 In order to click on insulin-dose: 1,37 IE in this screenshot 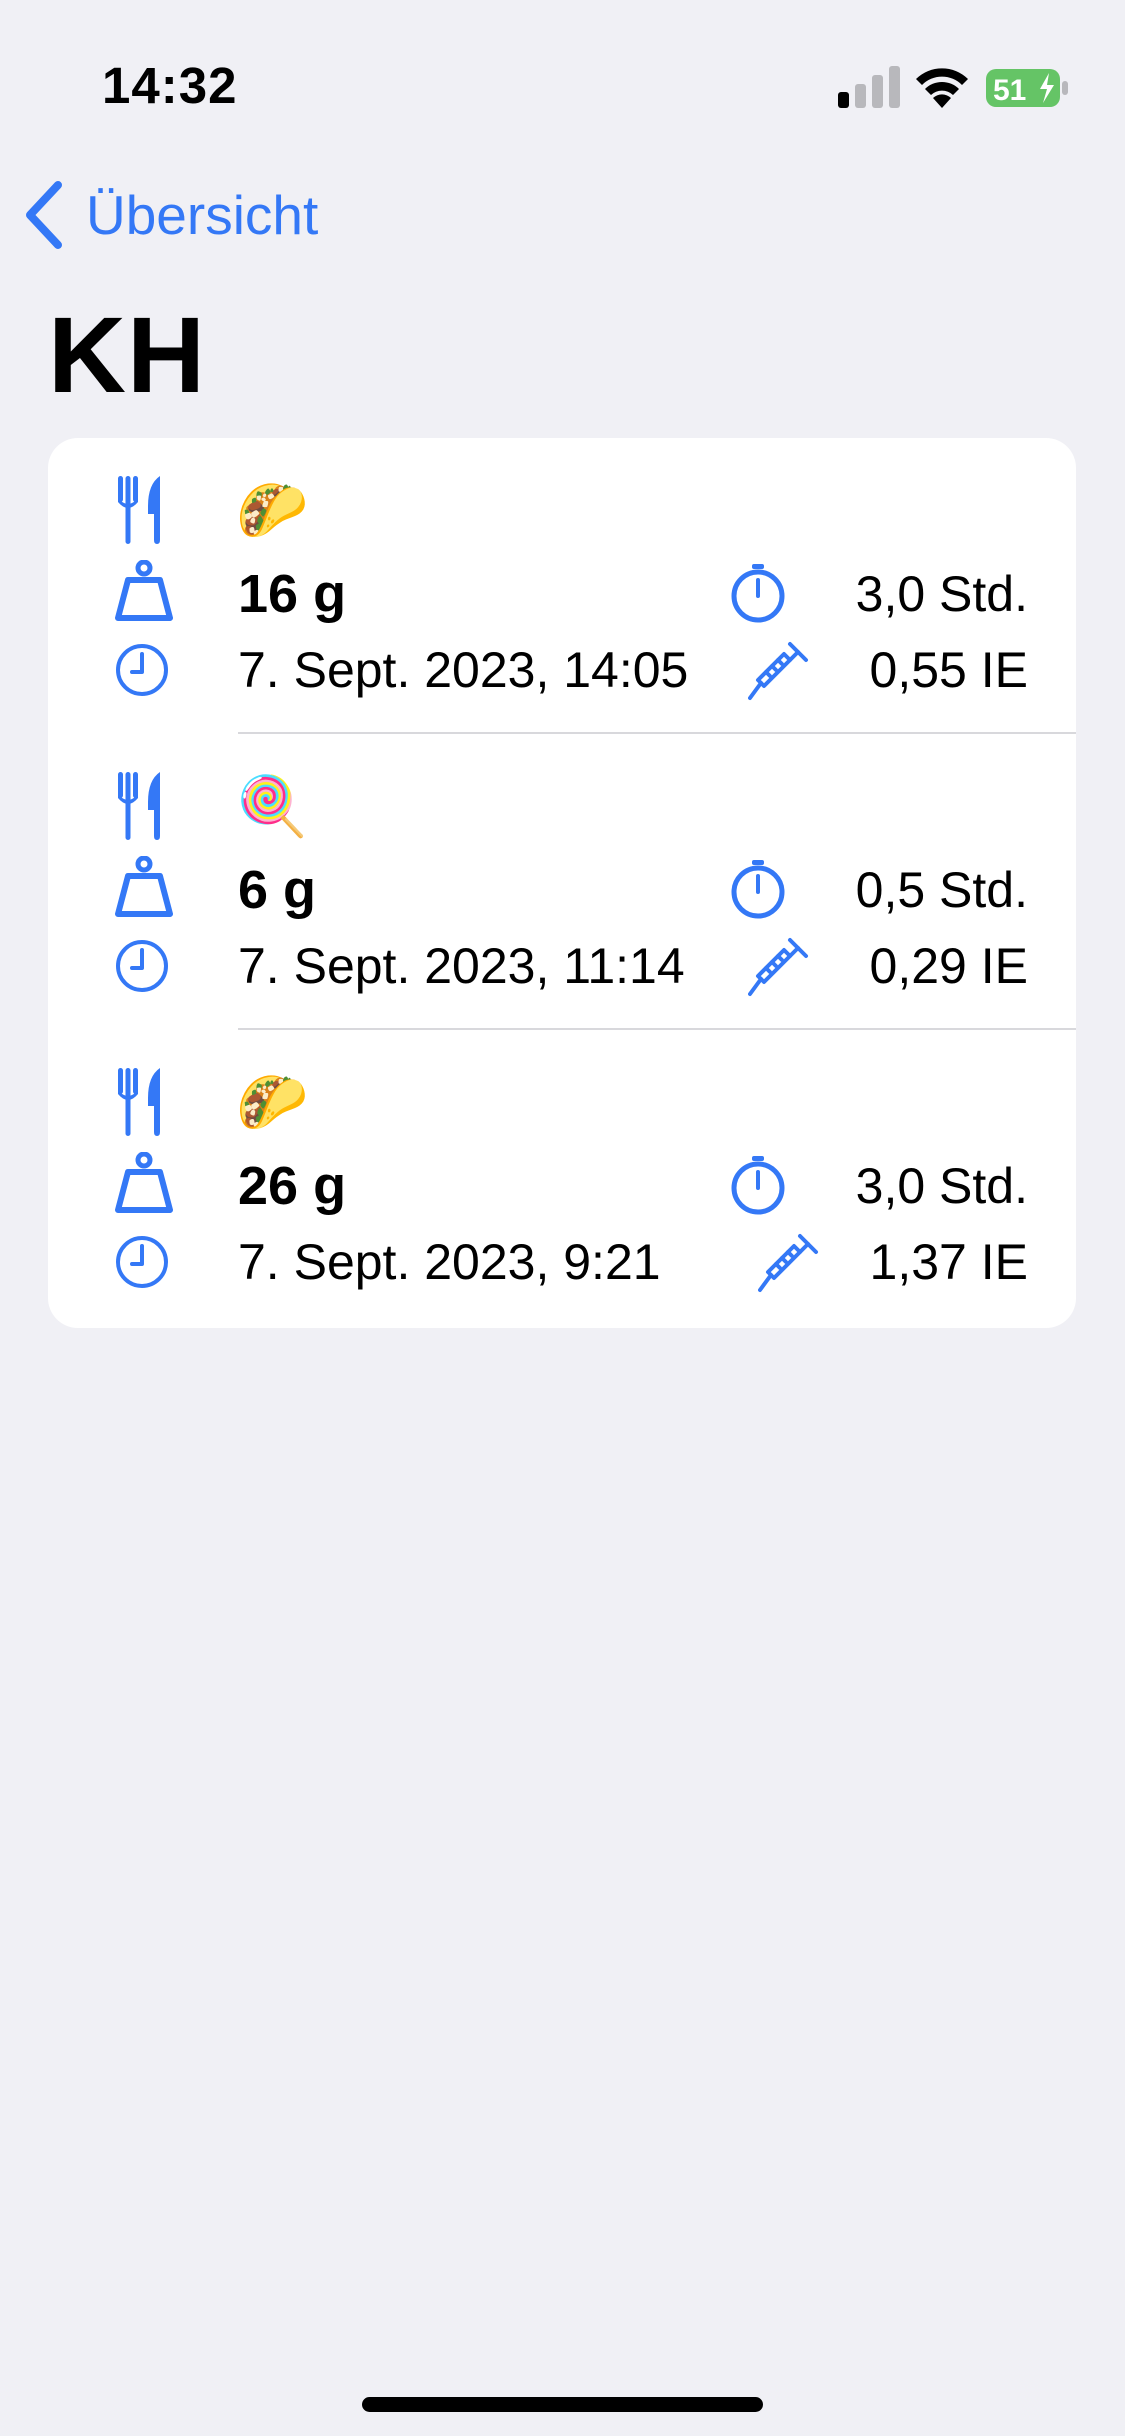, I will do `click(948, 1262)`.